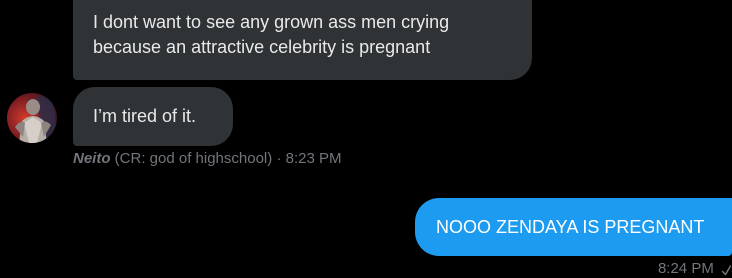 Image resolution: width=732 pixels, height=278 pixels. I want to click on sender-name: Neito, so click(92, 158).